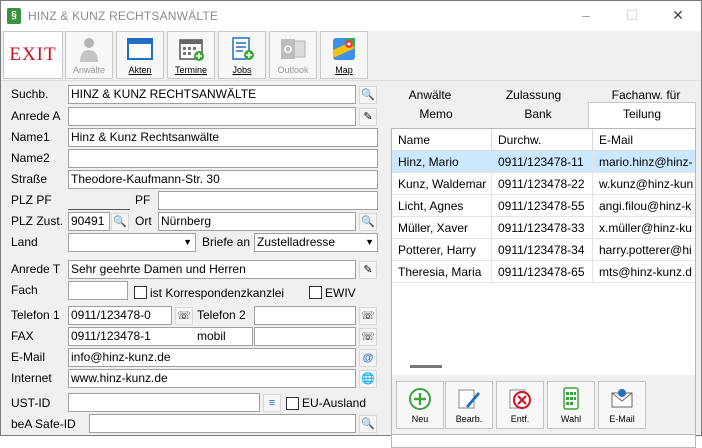 This screenshot has width=702, height=448. I want to click on tab-anwaelte: Anwälte, so click(430, 95).